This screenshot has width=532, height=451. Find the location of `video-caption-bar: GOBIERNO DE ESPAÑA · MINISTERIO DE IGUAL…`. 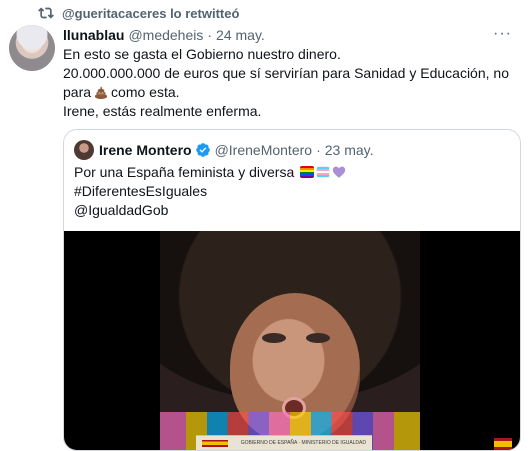

video-caption-bar: GOBIERNO DE ESPAÑA · MINISTERIO DE IGUAL… is located at coordinates (284, 442).